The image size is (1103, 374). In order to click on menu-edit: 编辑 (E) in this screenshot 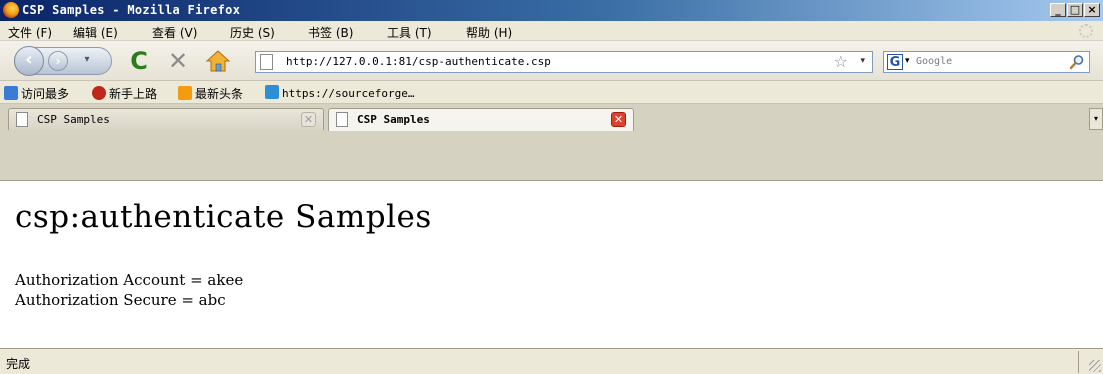, I will do `click(95, 32)`.